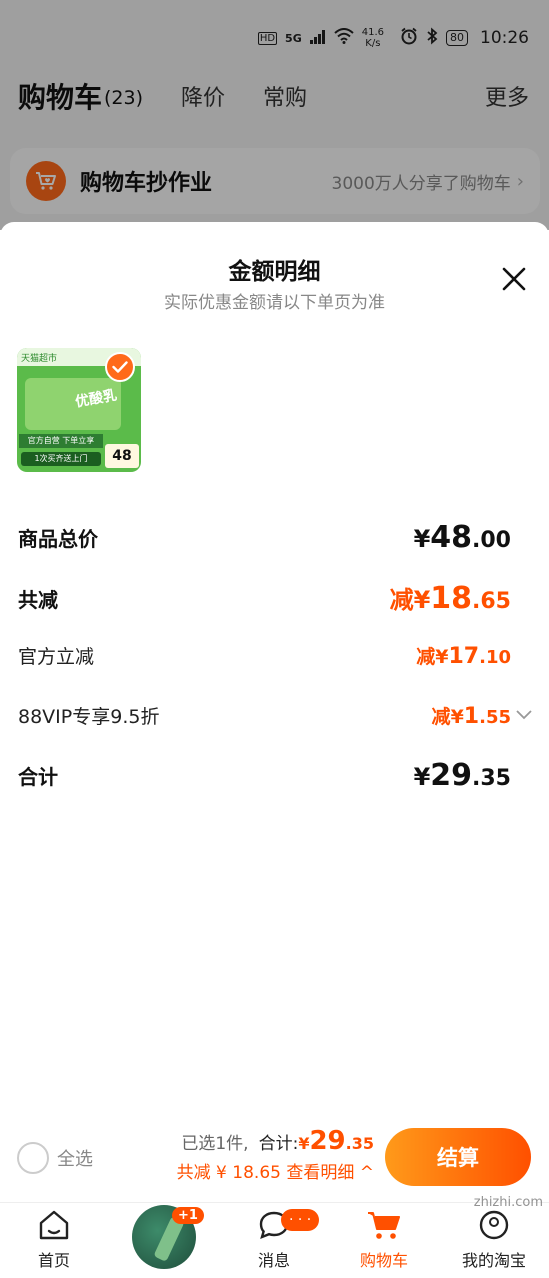 This screenshot has width=549, height=1278. I want to click on profile-icon, so click(494, 1227).